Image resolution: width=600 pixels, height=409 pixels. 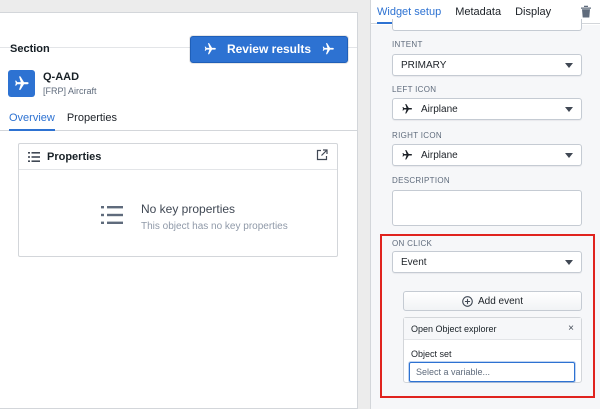 What do you see at coordinates (179, 49) in the screenshot?
I see `section-header: Section Review results` at bounding box center [179, 49].